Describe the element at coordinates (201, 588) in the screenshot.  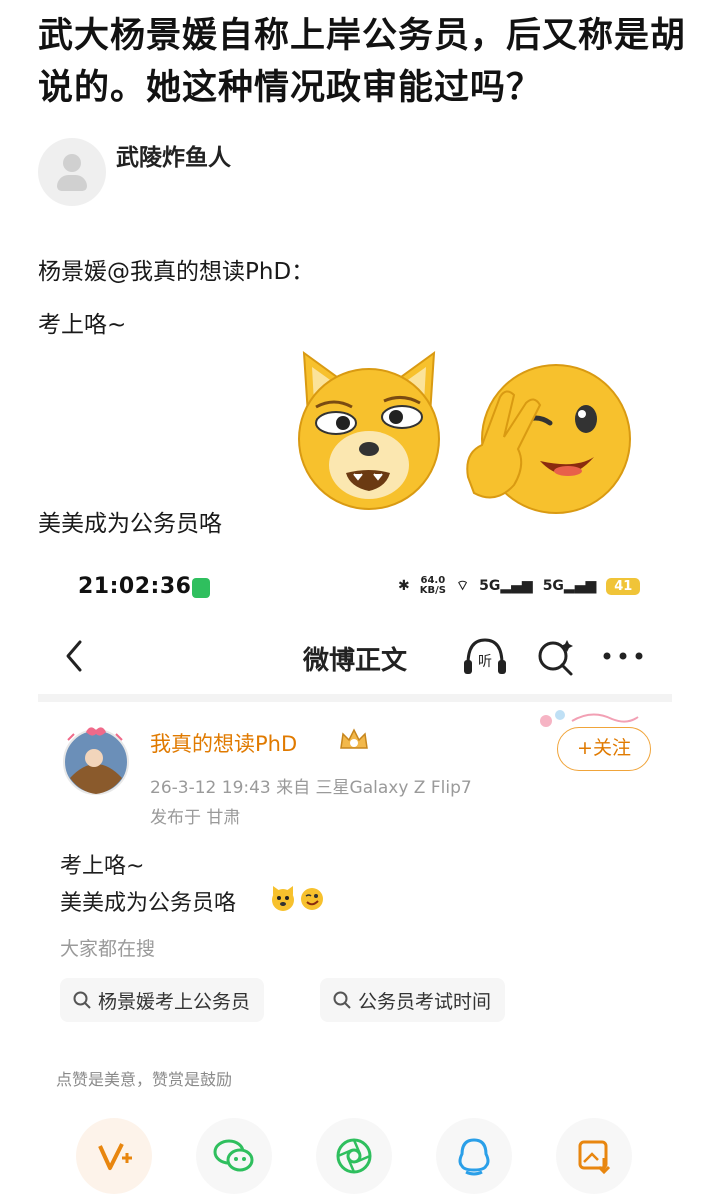
I see `notification-icon` at that location.